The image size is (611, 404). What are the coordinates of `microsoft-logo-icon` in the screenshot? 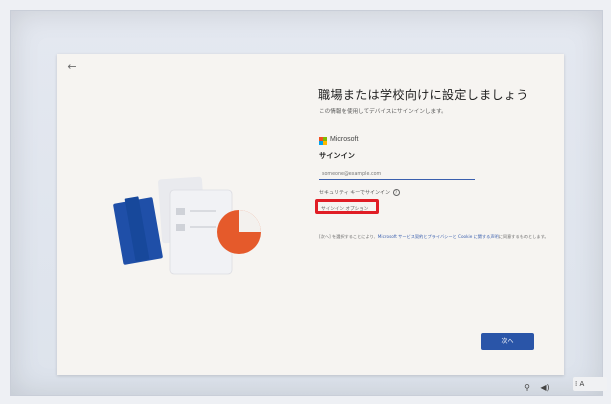 It's located at (323, 141).